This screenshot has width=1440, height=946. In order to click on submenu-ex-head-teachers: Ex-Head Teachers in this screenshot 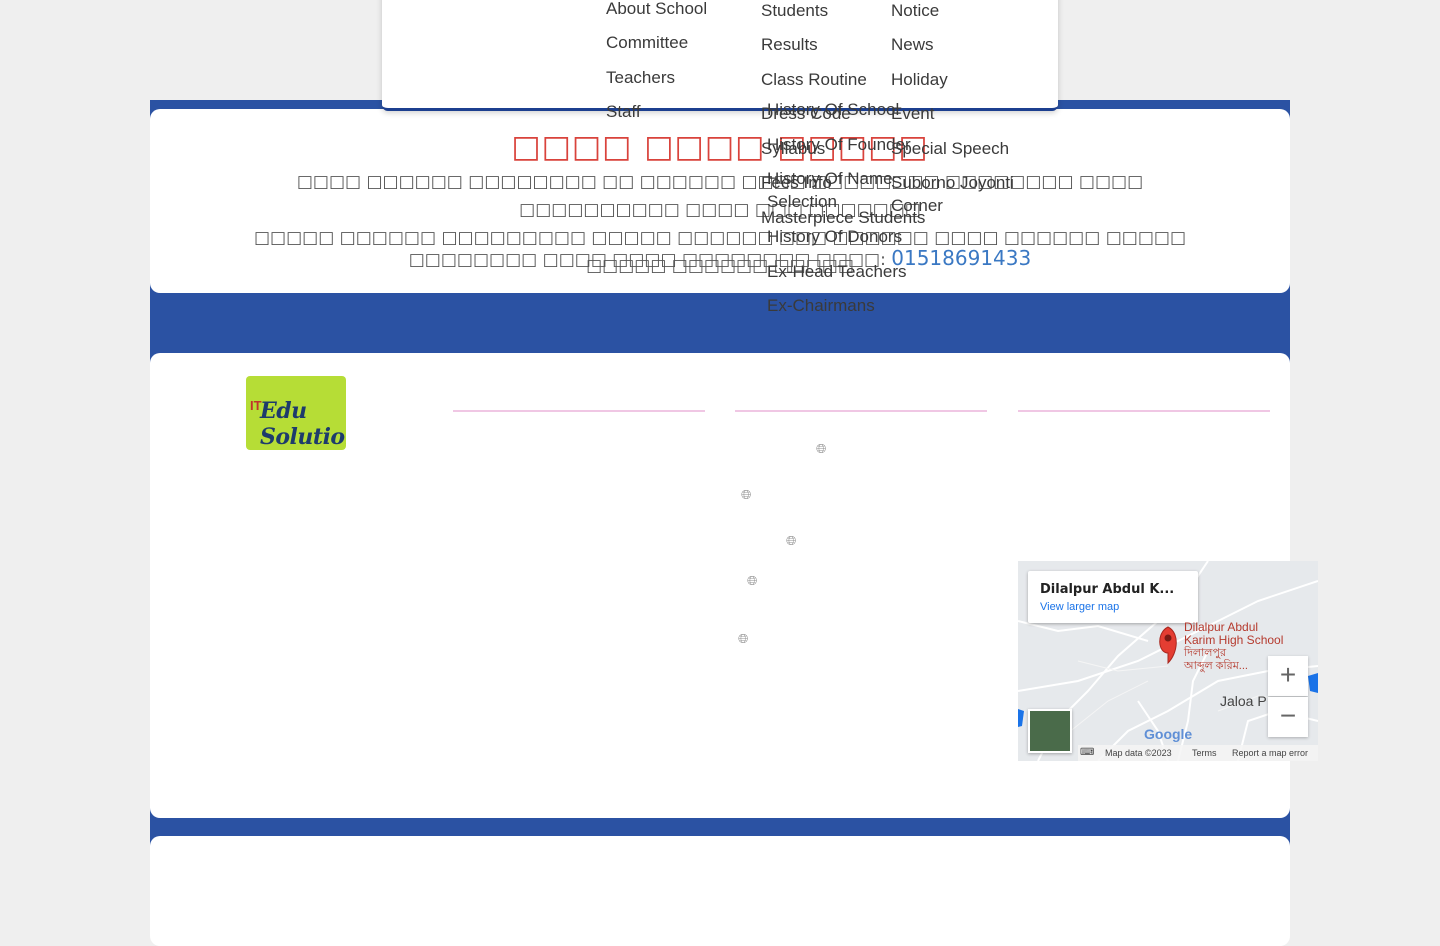, I will do `click(837, 272)`.